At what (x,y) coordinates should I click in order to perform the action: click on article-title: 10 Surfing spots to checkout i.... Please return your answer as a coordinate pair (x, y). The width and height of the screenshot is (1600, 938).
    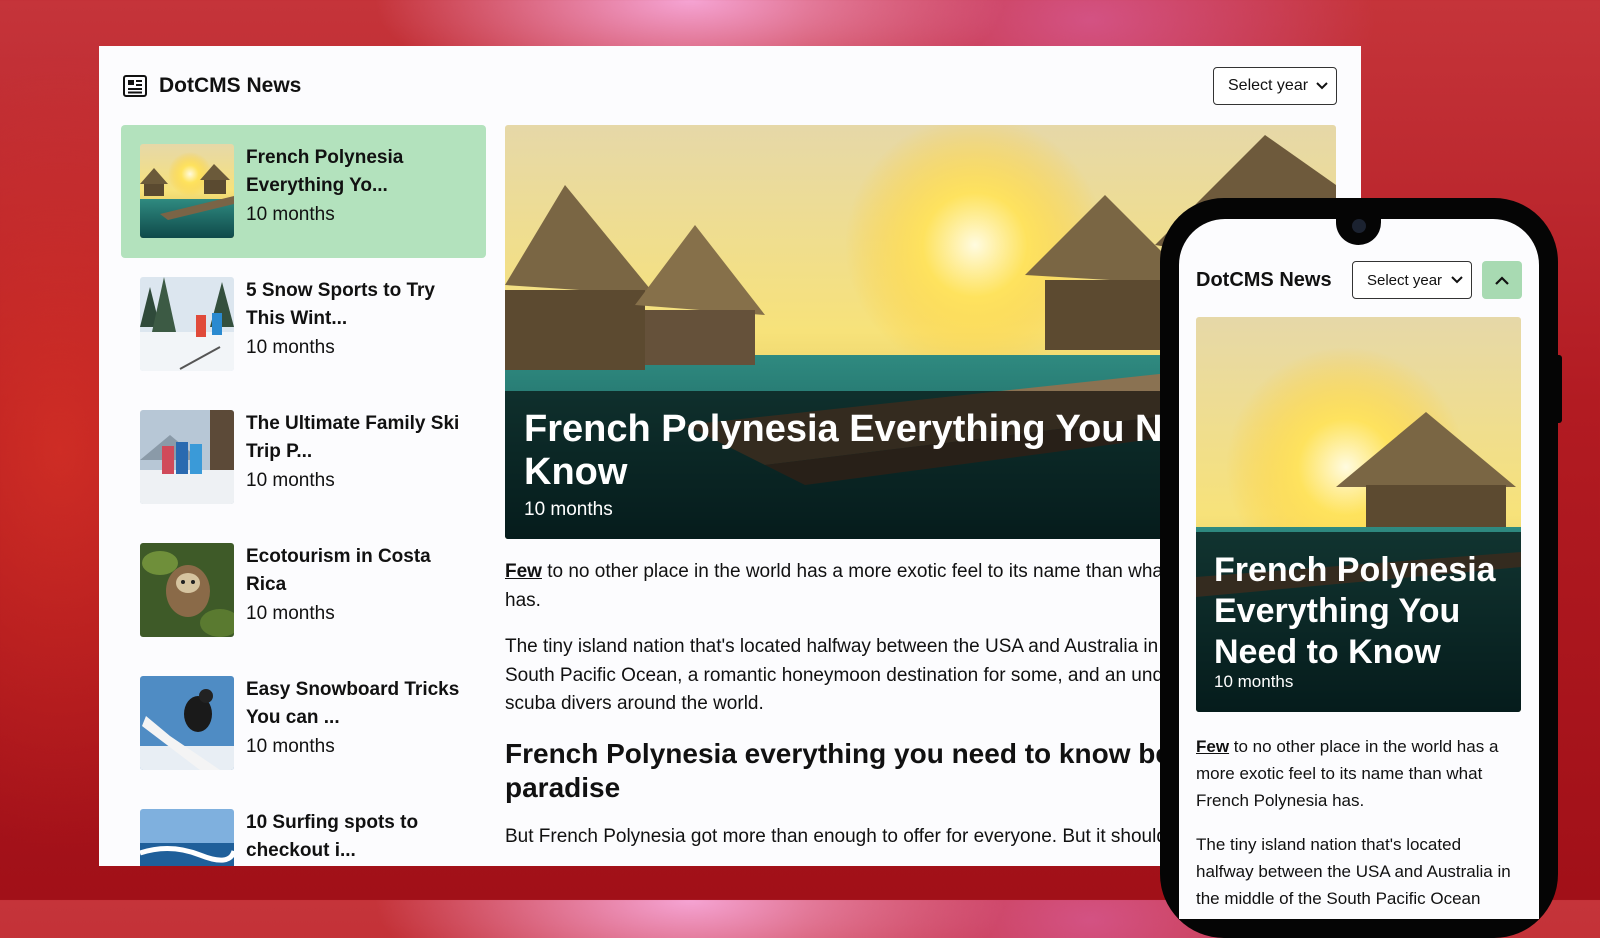
    Looking at the image, I should click on (332, 836).